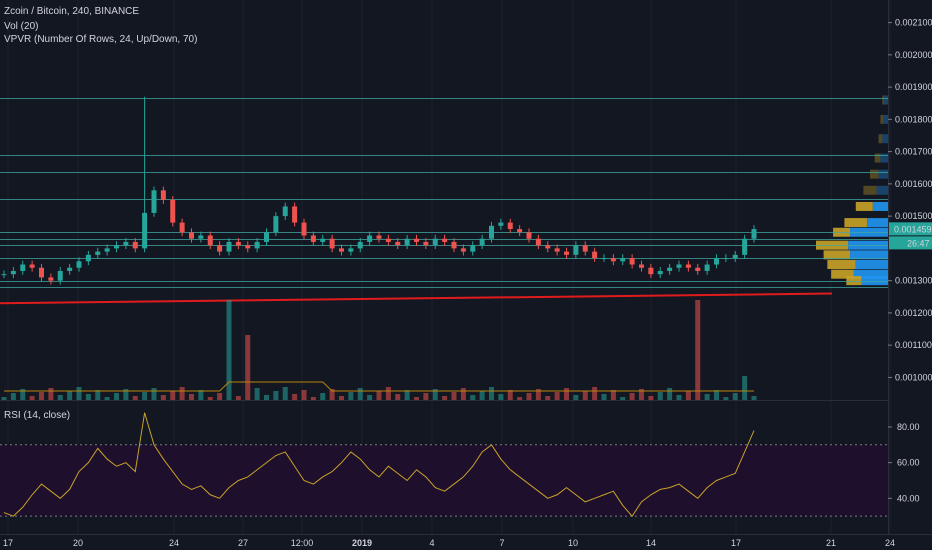 The width and height of the screenshot is (932, 550). I want to click on rsi-legend: RSI (14, close), so click(37, 415).